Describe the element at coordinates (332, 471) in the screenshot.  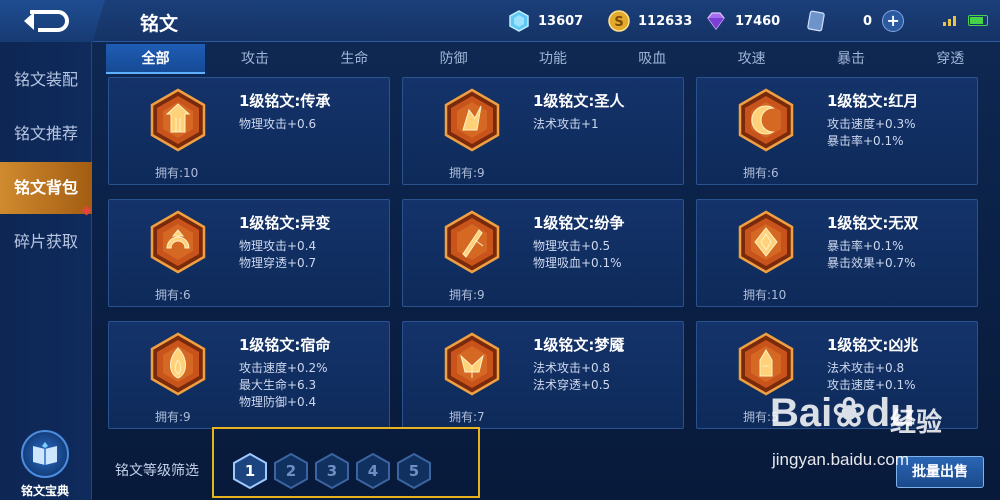
I see `level-filter-3: 3` at that location.